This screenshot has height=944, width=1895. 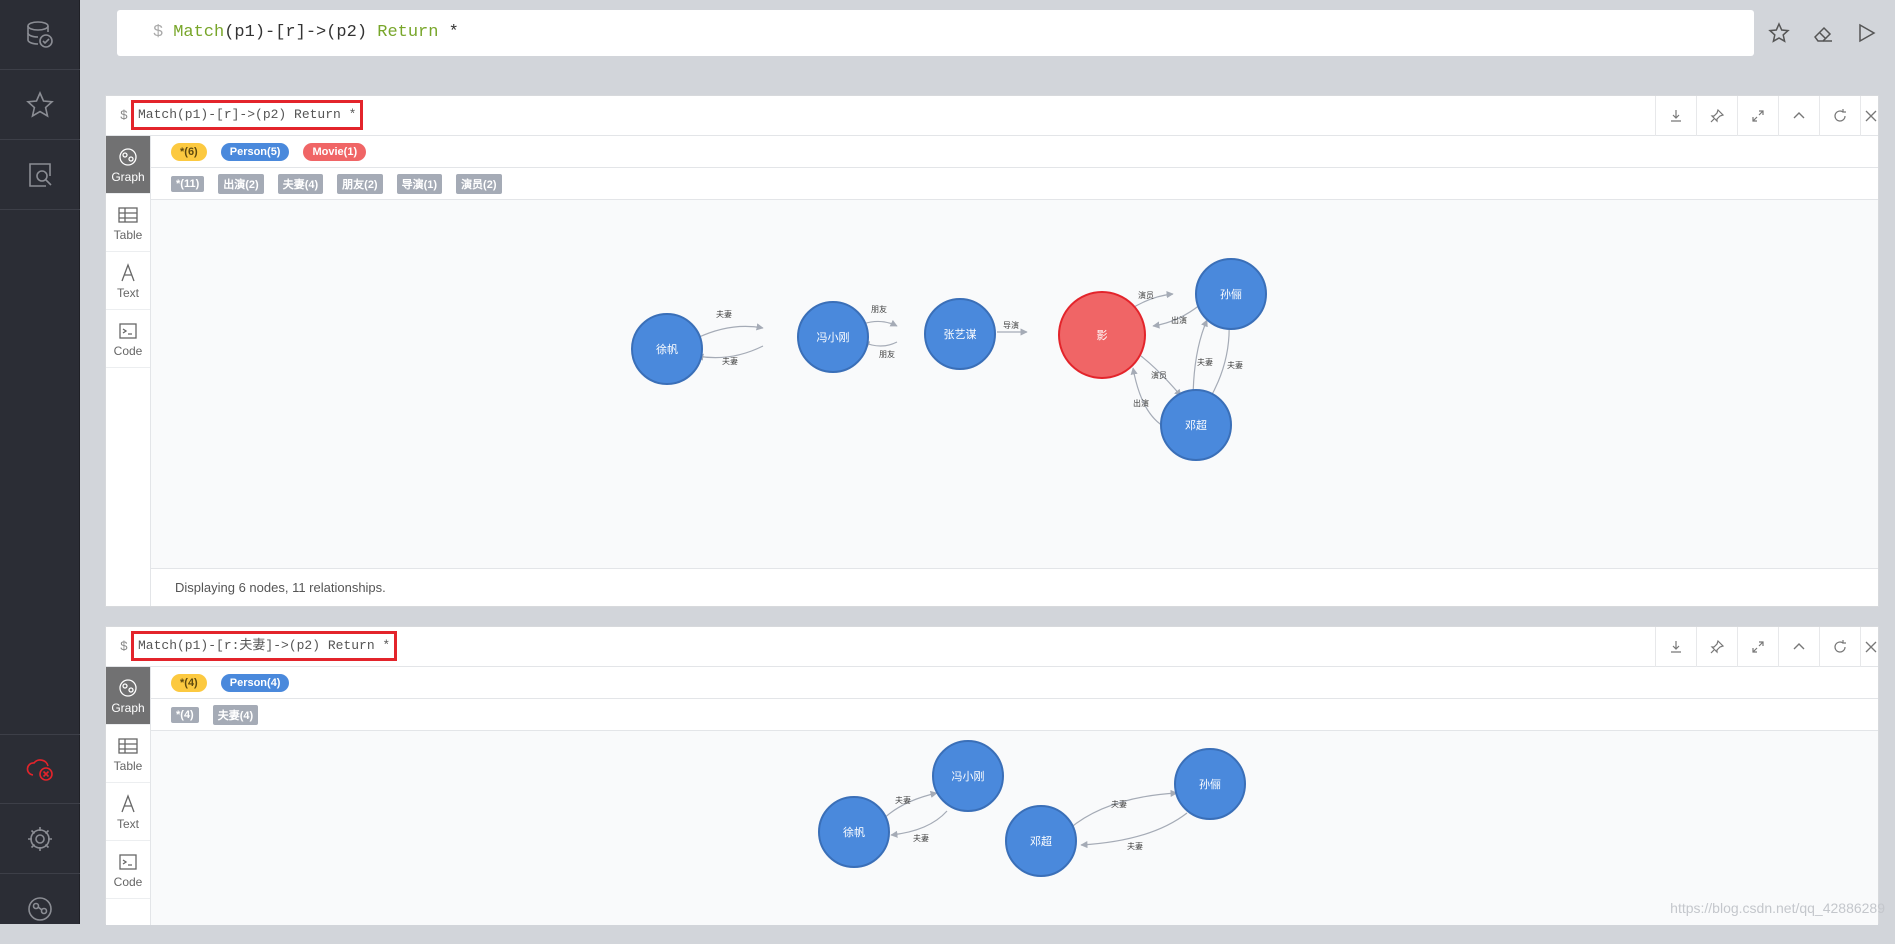 I want to click on query-editor: $Match(p1)-[r]->(p2) Return *, so click(x=935, y=33).